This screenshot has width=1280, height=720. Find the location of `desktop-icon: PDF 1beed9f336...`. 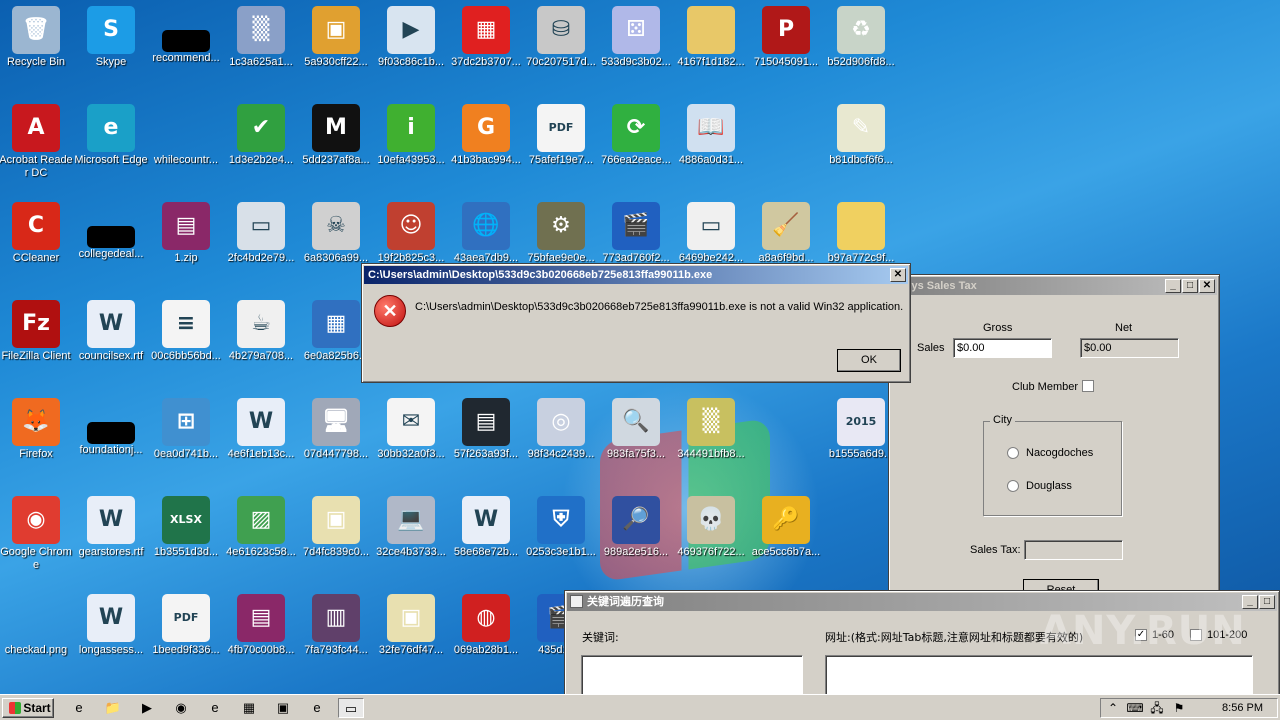

desktop-icon: PDF 1beed9f336... is located at coordinates (186, 636).